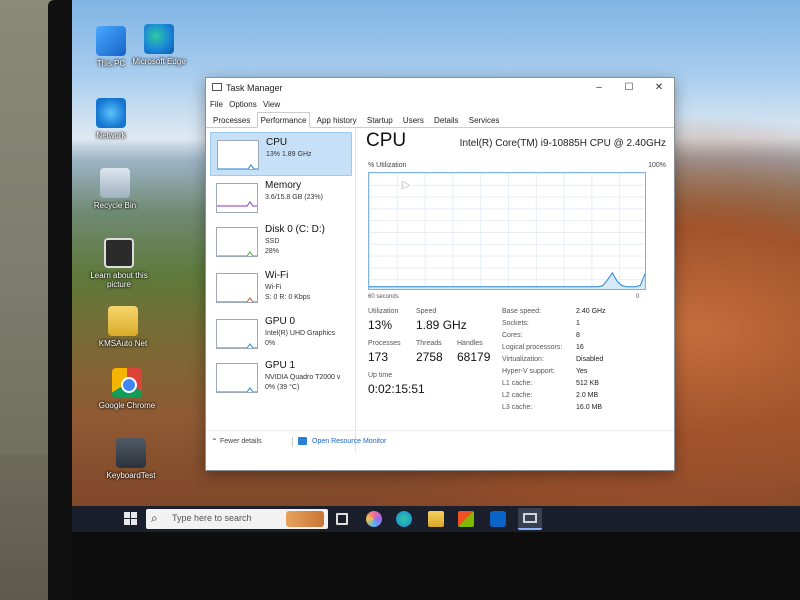 This screenshot has height=600, width=800. Describe the element at coordinates (127, 405) in the screenshot. I see `desktop-icon-label: Google Chrome` at that location.